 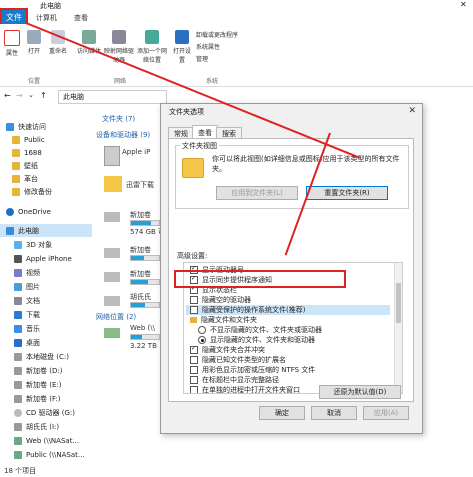 I want to click on nav-item-drive-f: 新加卷 (F:), so click(x=37, y=398).